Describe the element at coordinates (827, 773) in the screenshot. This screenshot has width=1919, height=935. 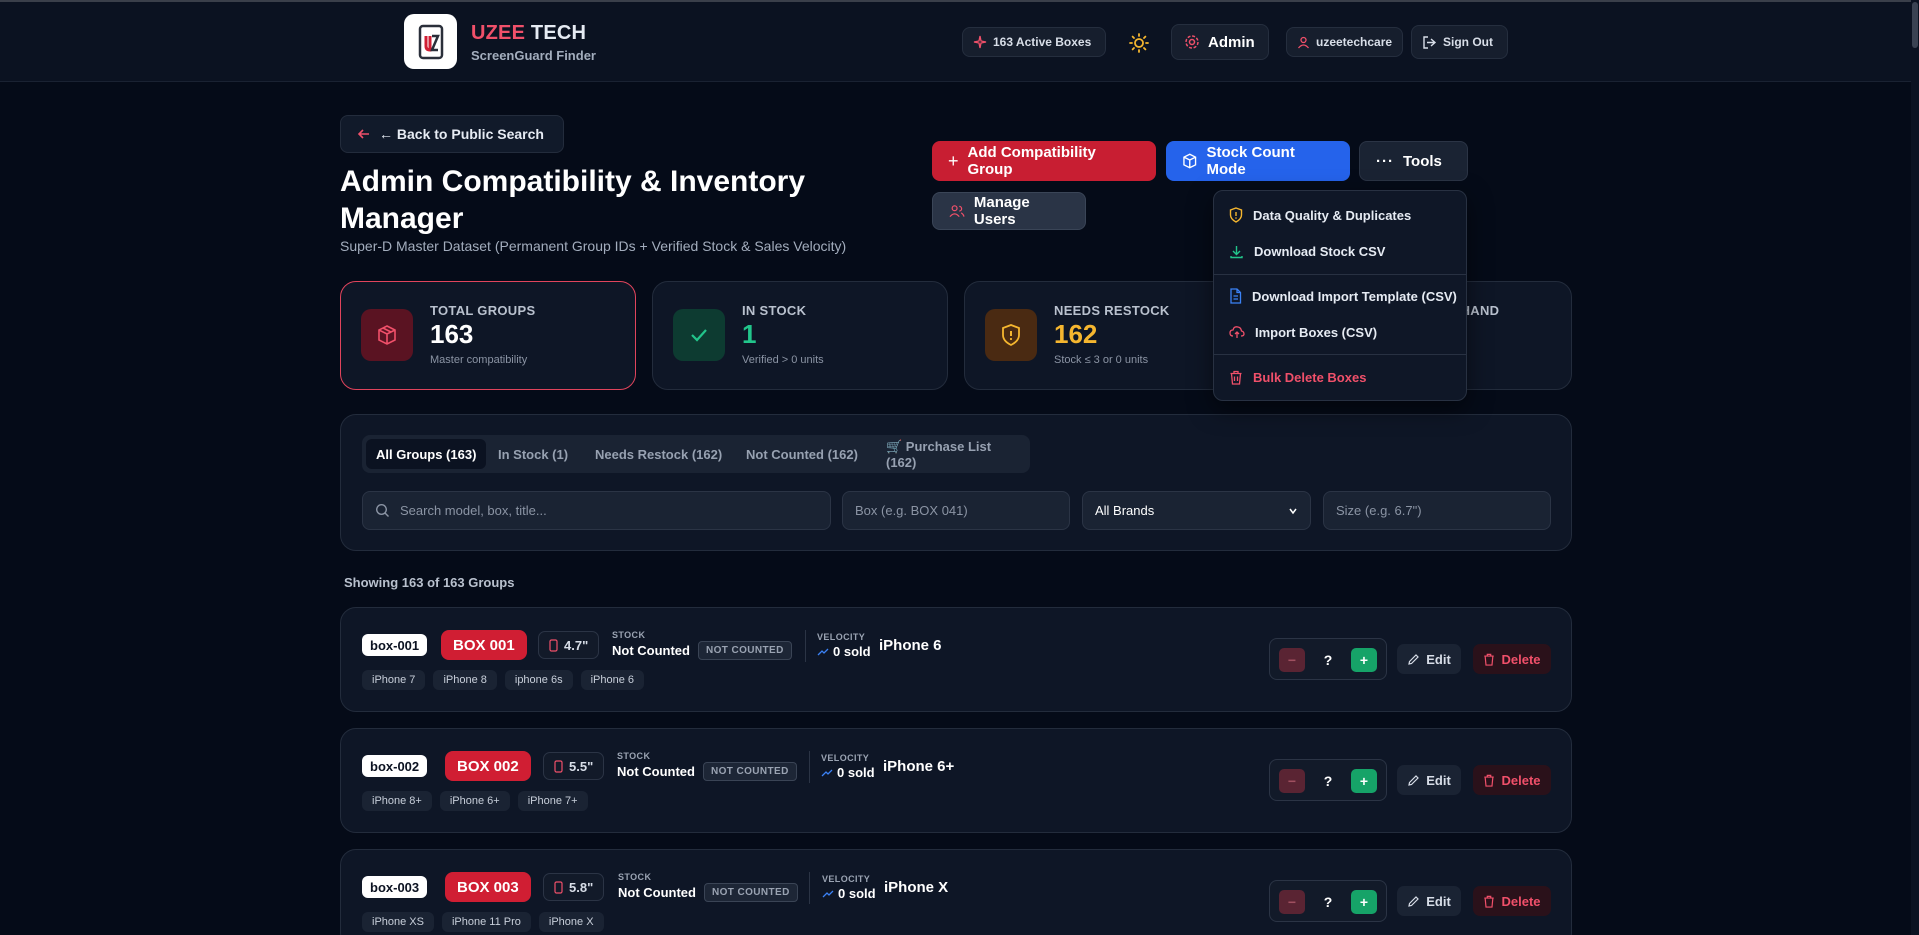
I see `trending-up-icon` at that location.